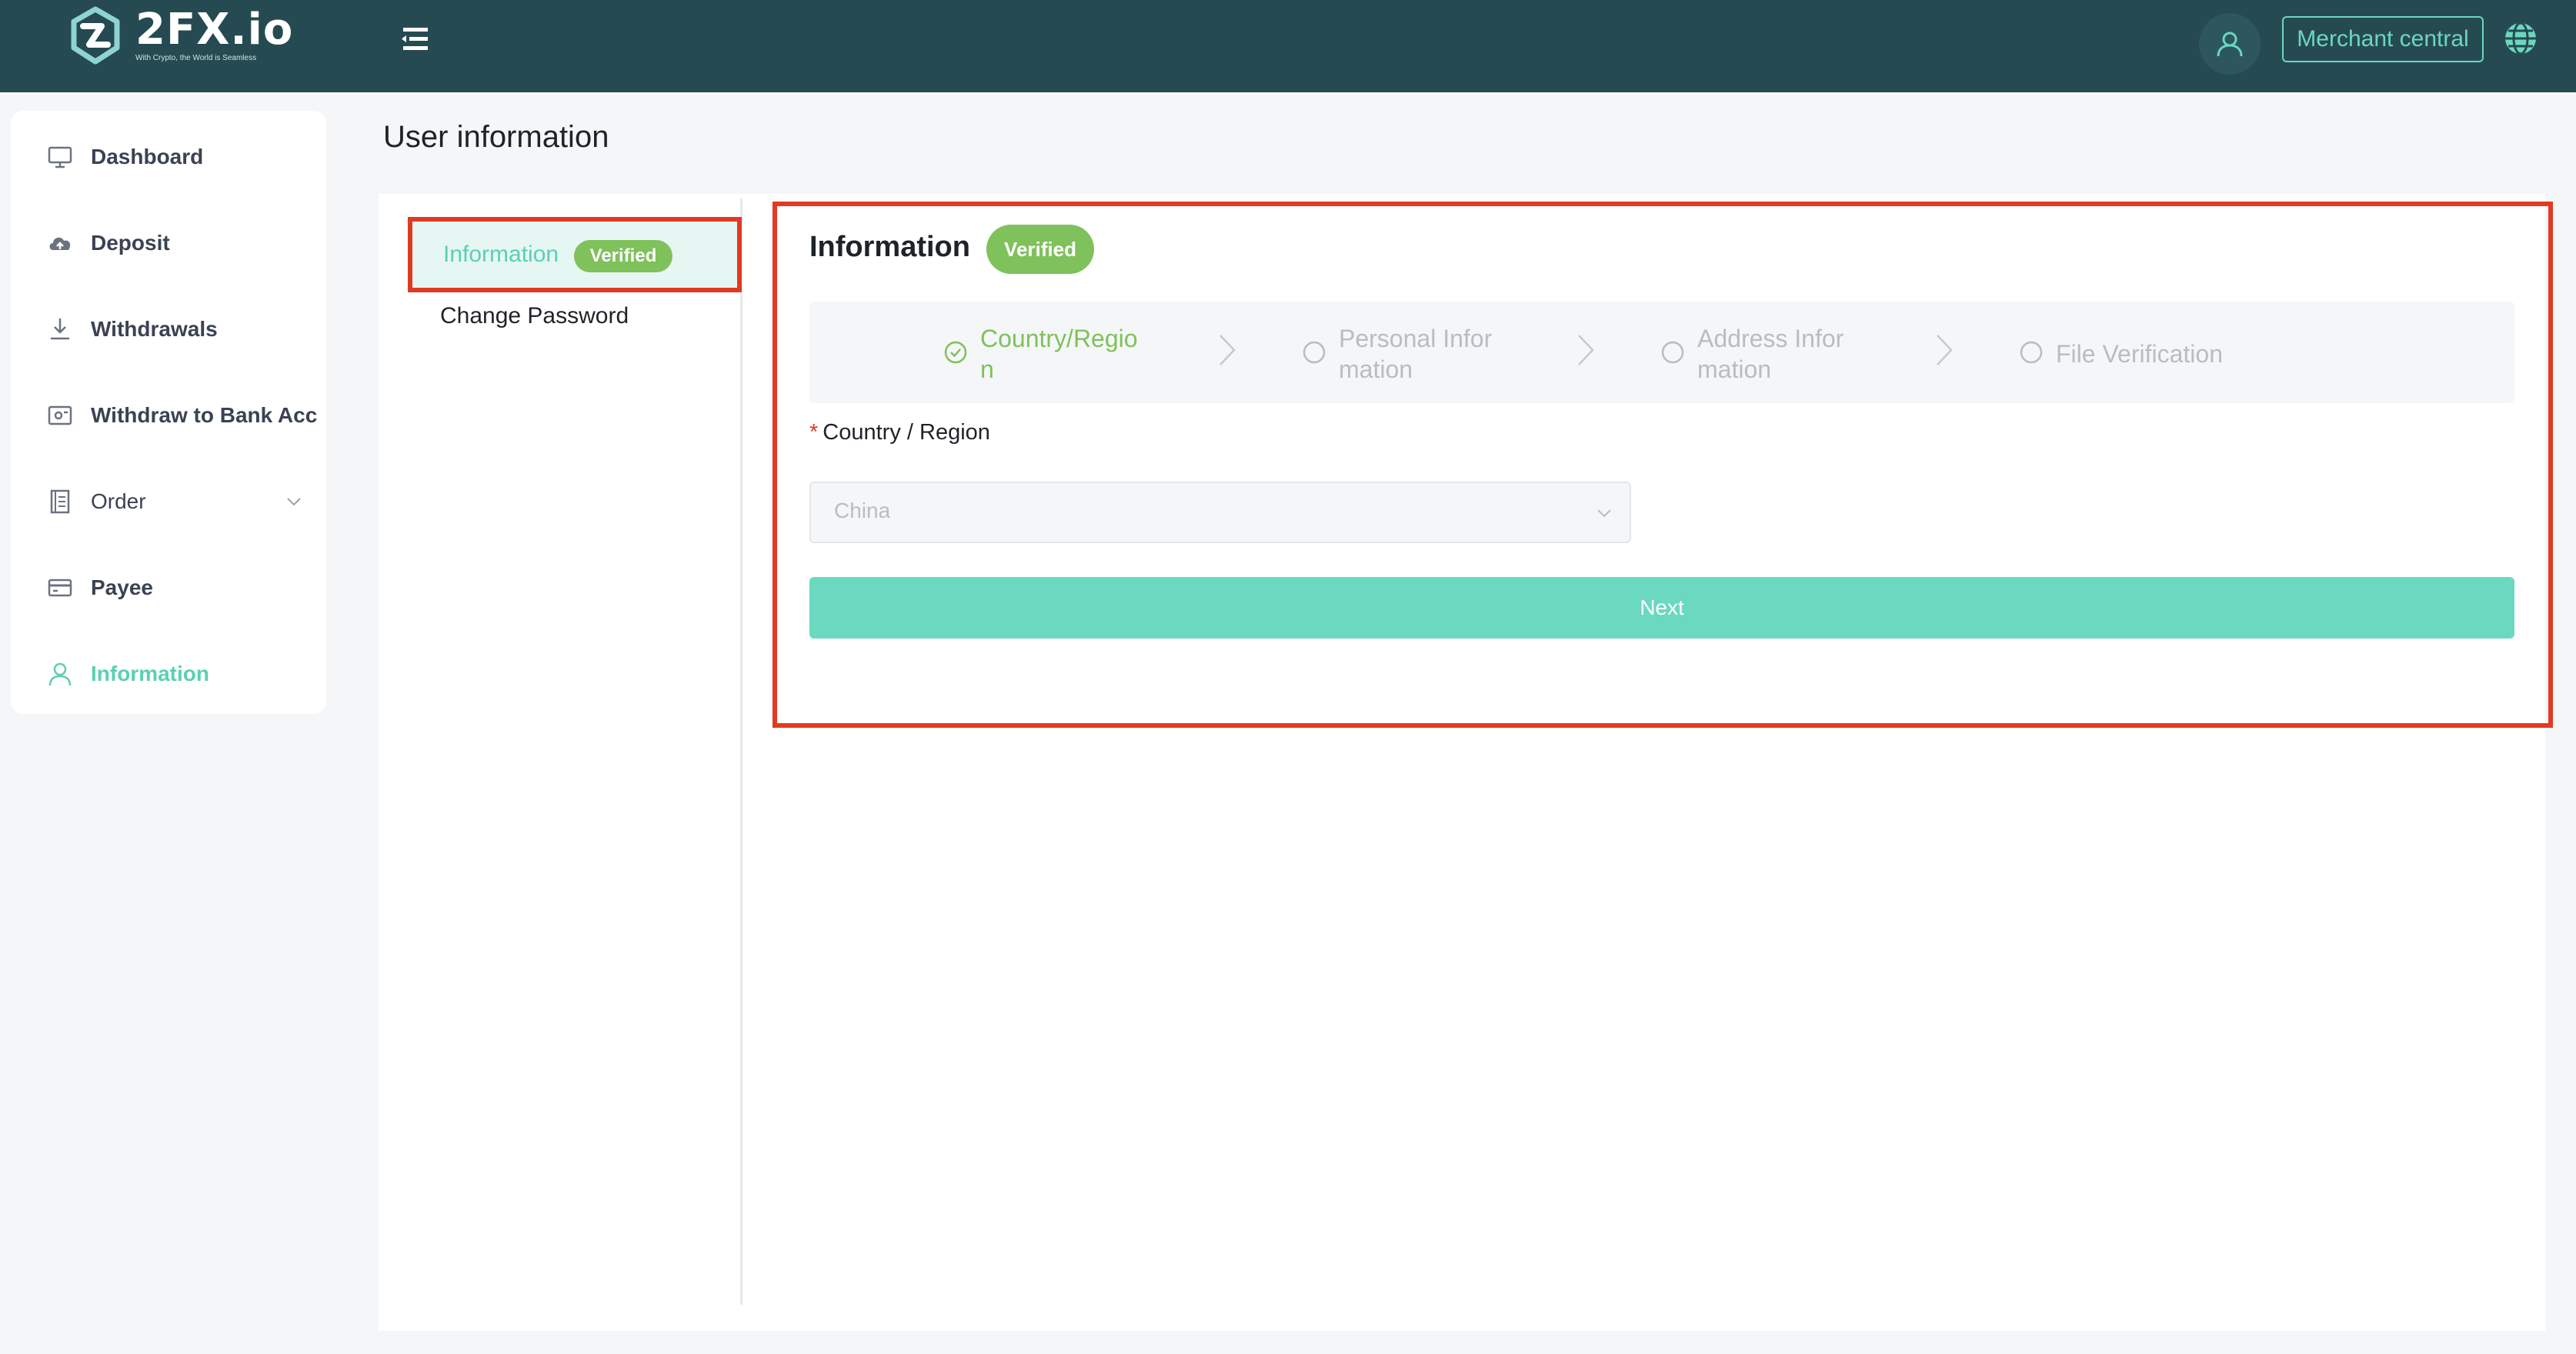  Describe the element at coordinates (204, 415) in the screenshot. I see `sidebar-item-label: Withdraw to Bank Acc` at that location.